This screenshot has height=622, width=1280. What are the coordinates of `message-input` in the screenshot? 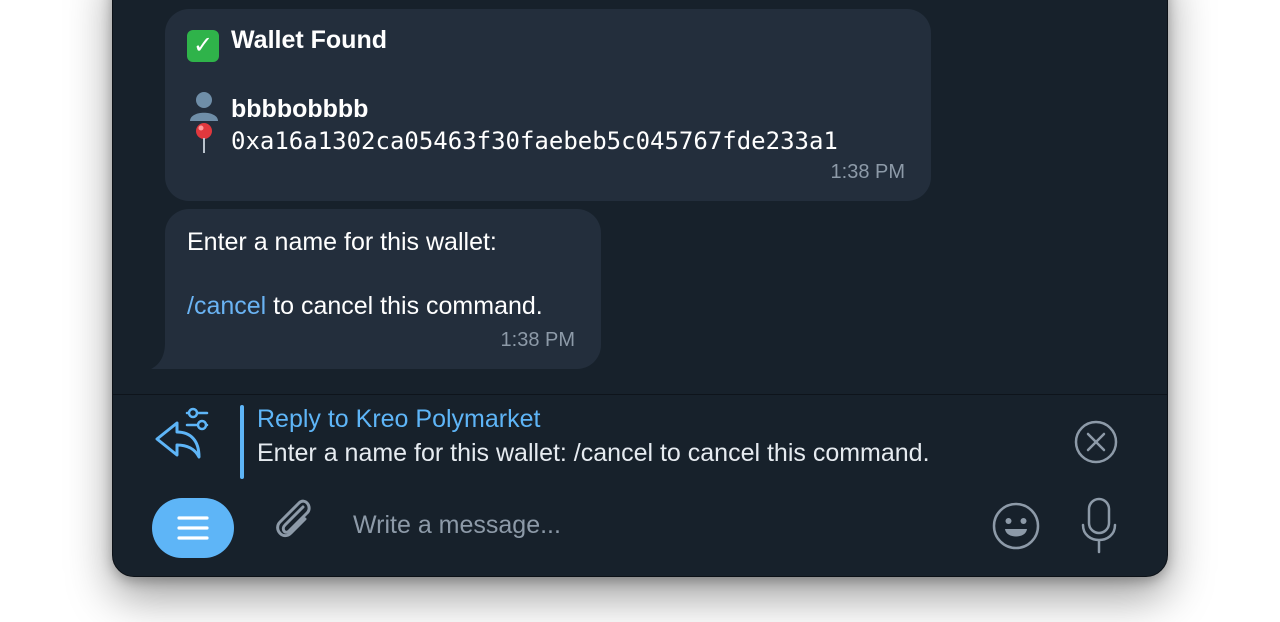 It's located at (653, 525).